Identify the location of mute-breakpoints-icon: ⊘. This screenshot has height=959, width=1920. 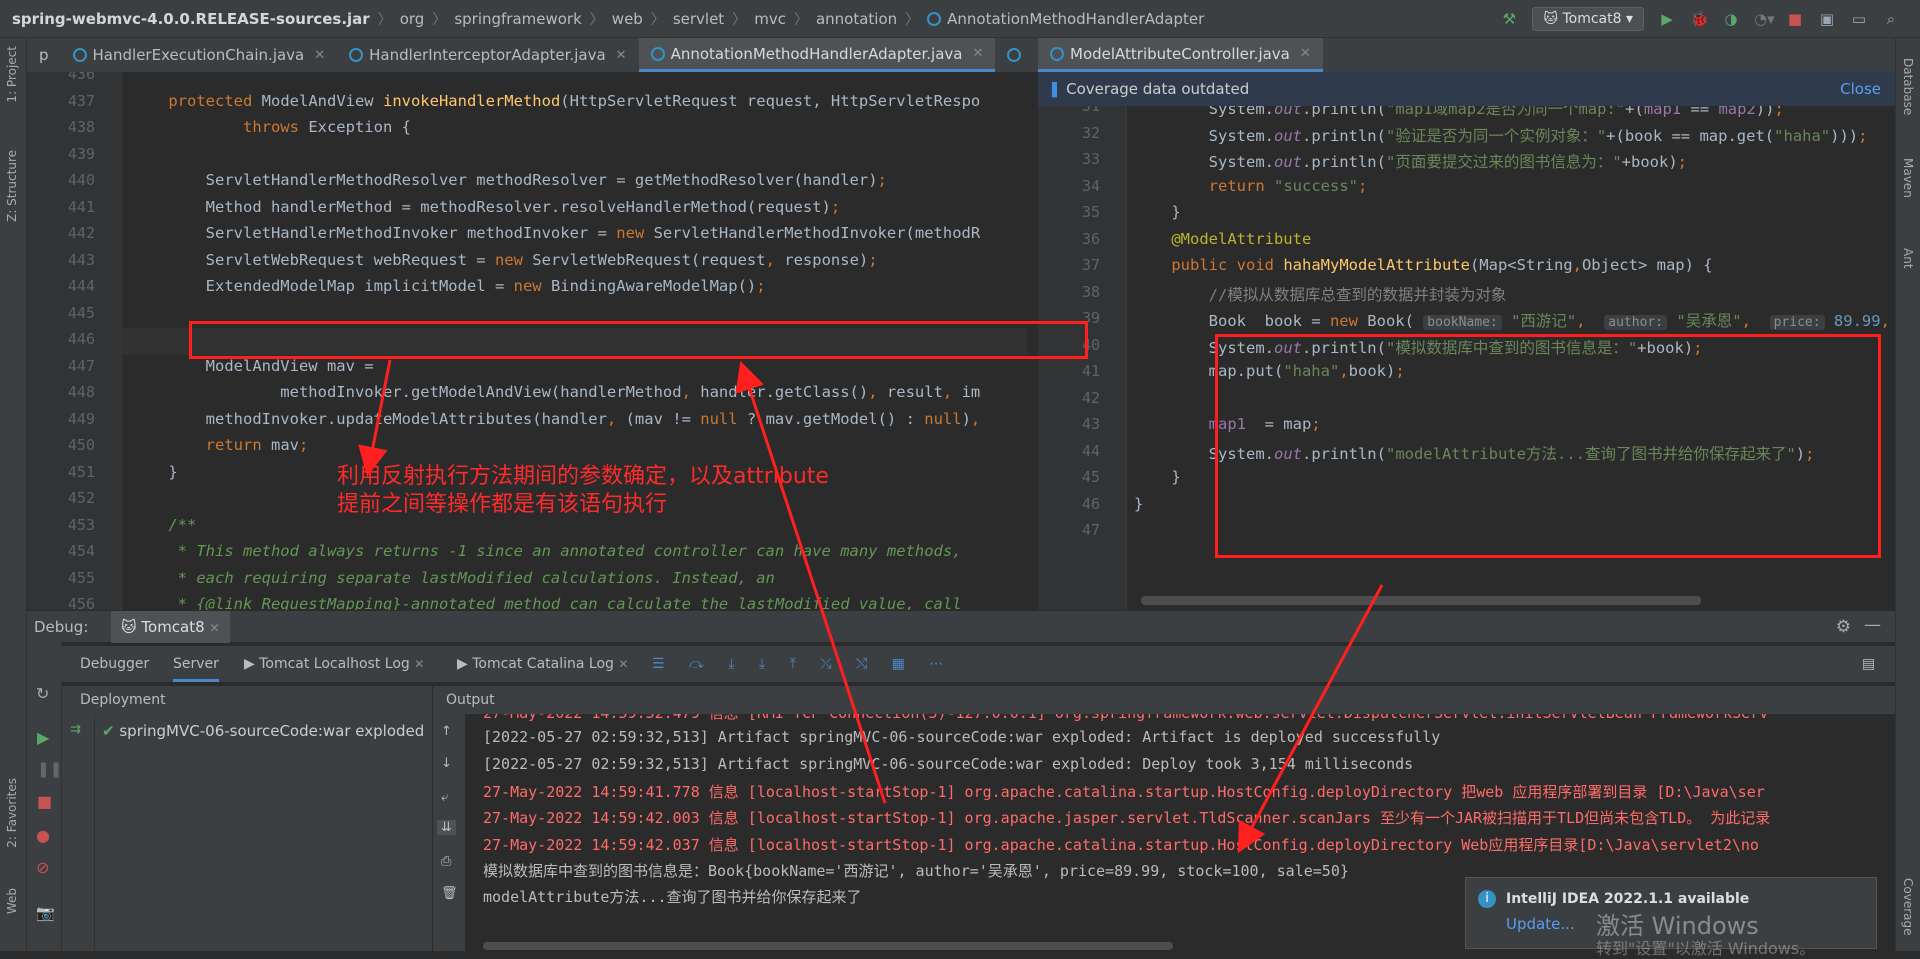
(42, 867).